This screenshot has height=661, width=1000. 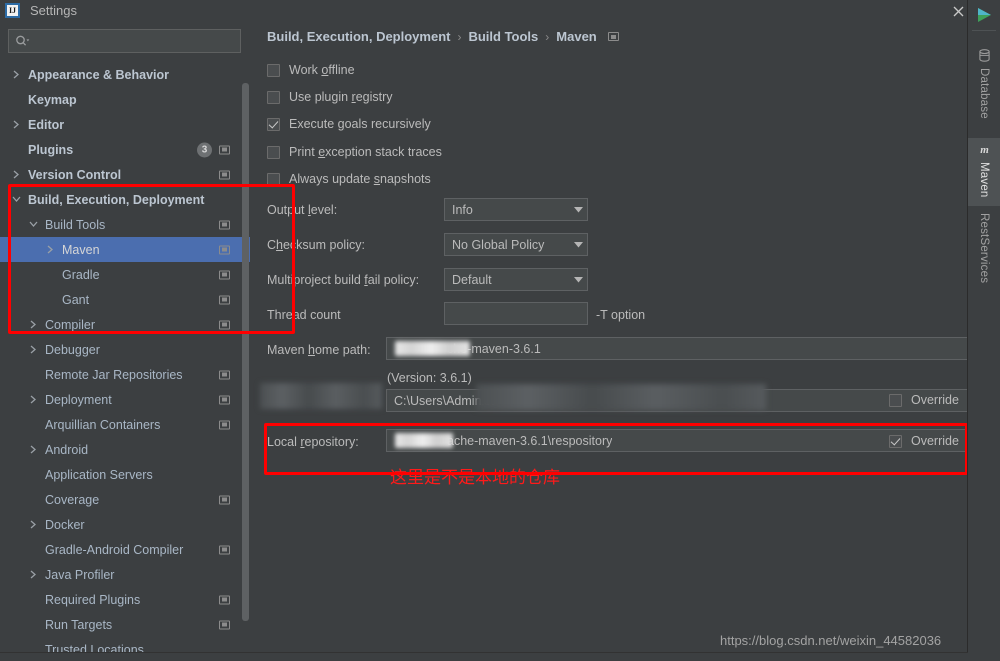 I want to click on user-settings-override-label: Override, so click(x=935, y=400).